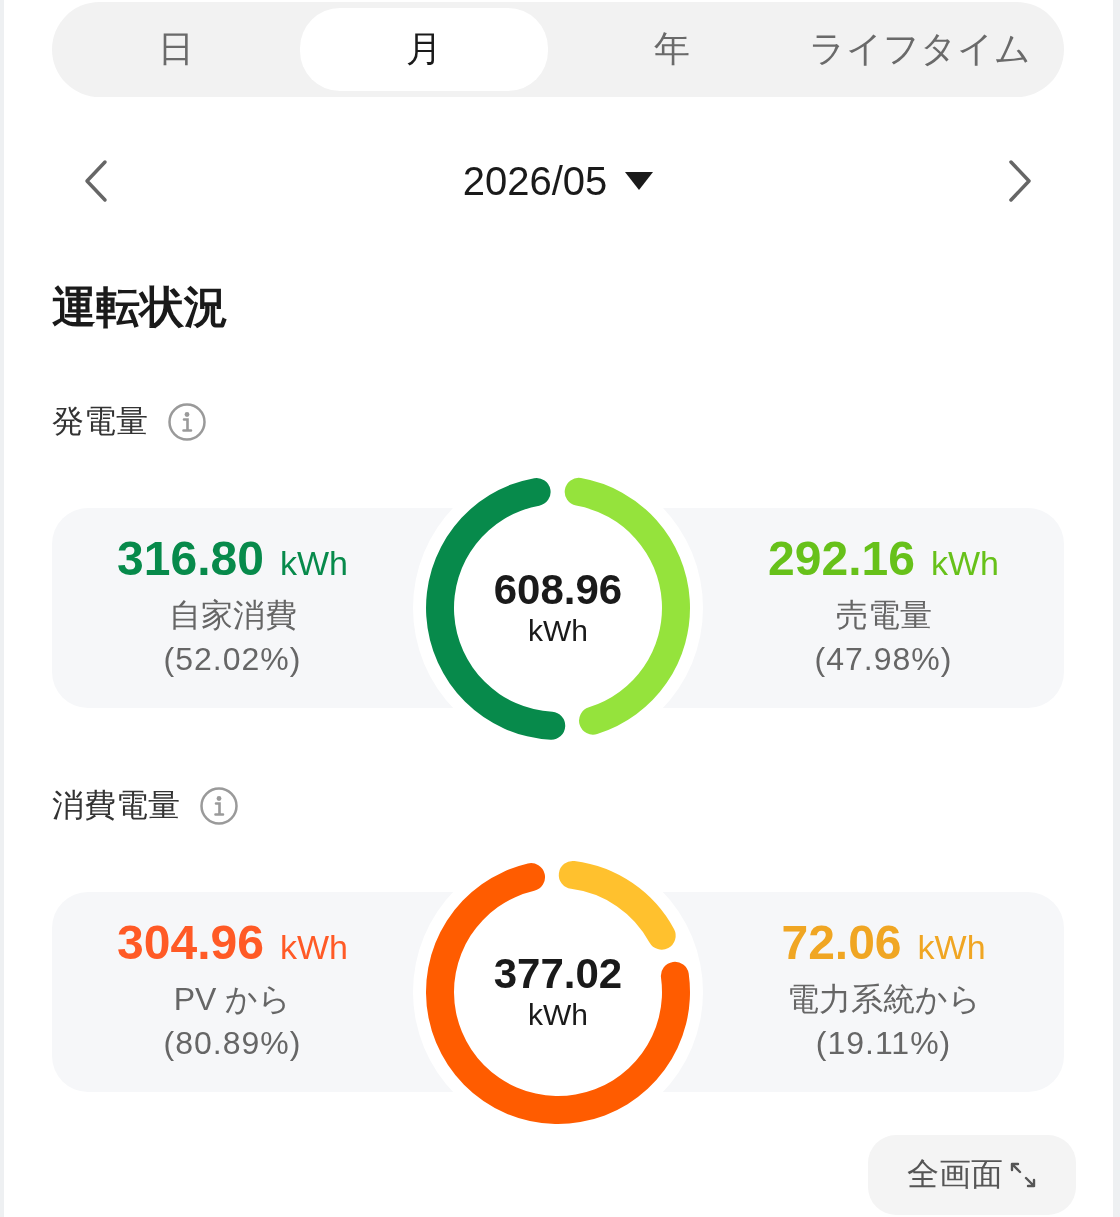 This screenshot has height=1217, width=1120. I want to click on chevron-right-icon, so click(1020, 181).